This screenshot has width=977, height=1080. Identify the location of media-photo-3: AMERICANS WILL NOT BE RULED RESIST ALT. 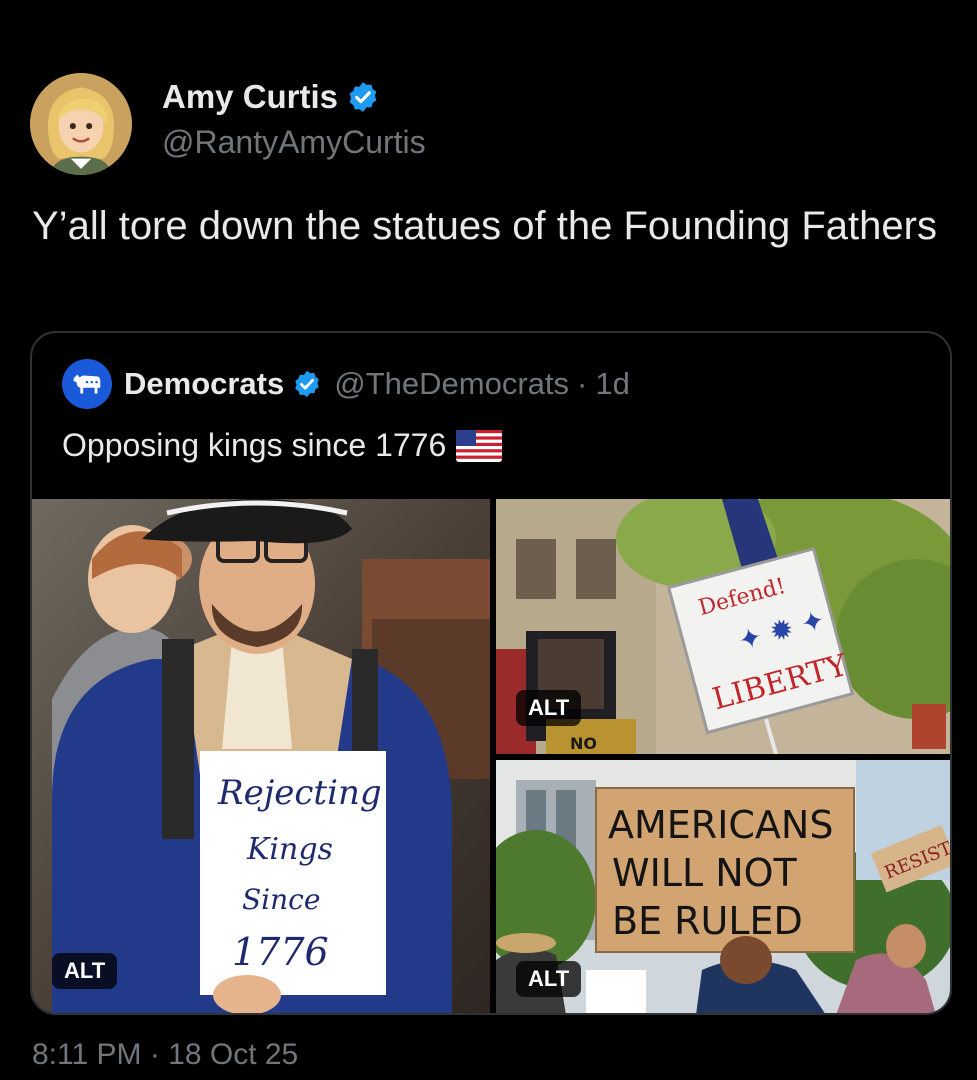
(723, 886).